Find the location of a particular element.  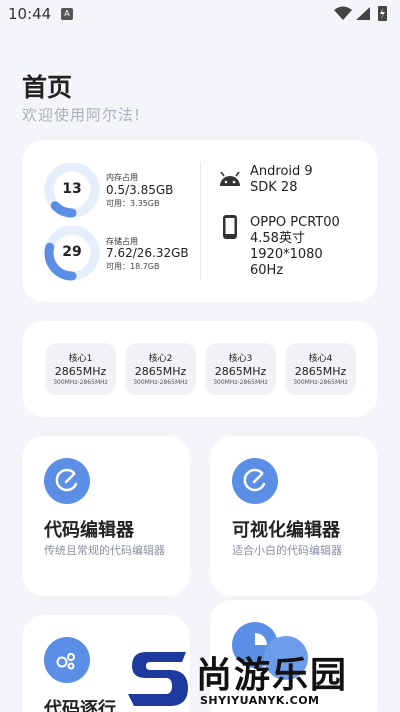

ram-free: 可用：3.35GB is located at coordinates (133, 203).